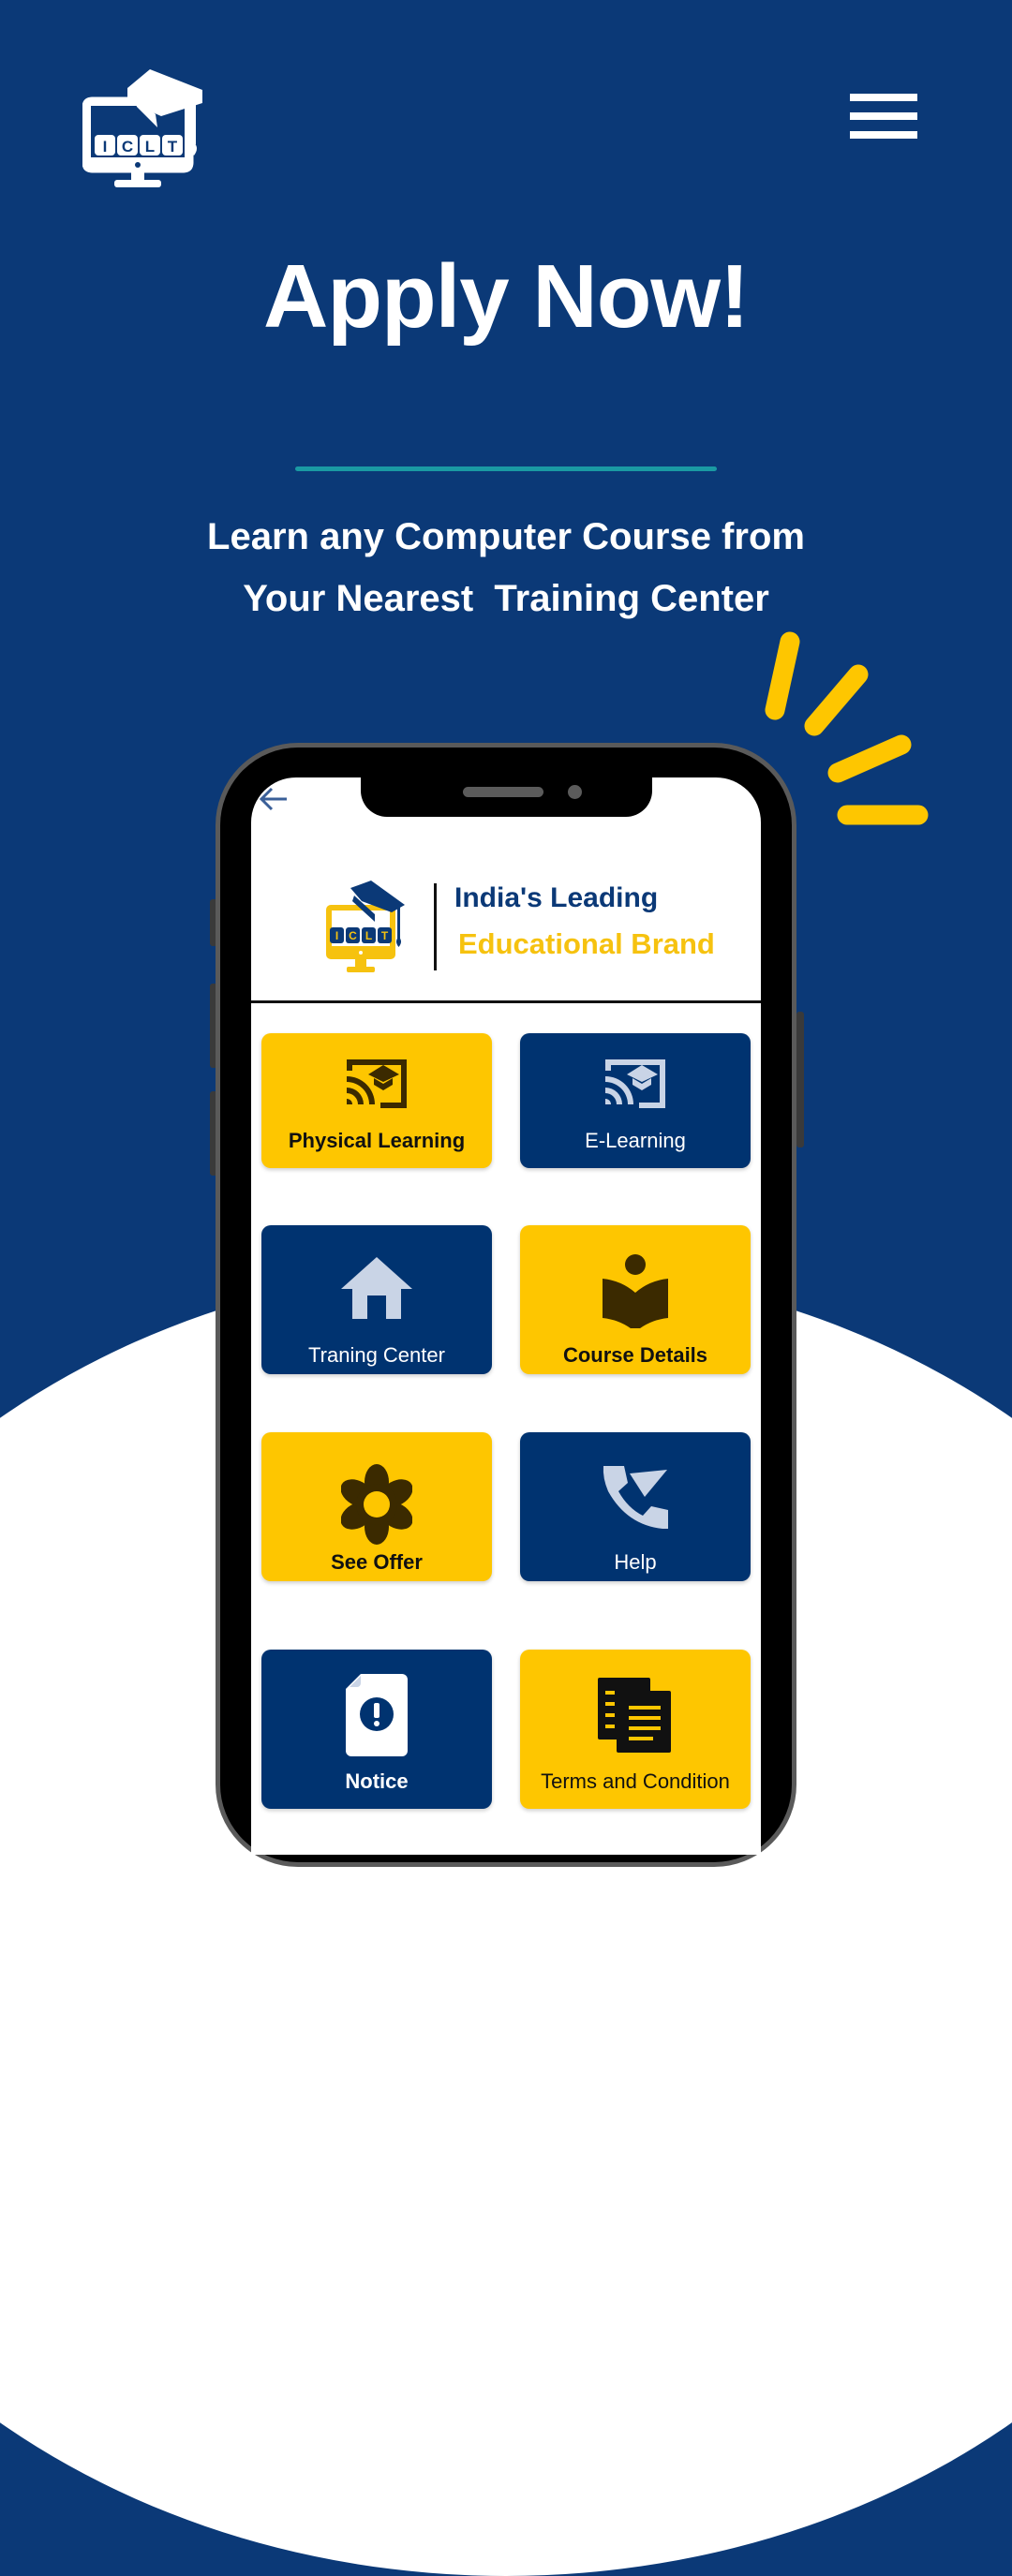 This screenshot has width=1012, height=2576. What do you see at coordinates (506, 1002) in the screenshot?
I see `header-divider` at bounding box center [506, 1002].